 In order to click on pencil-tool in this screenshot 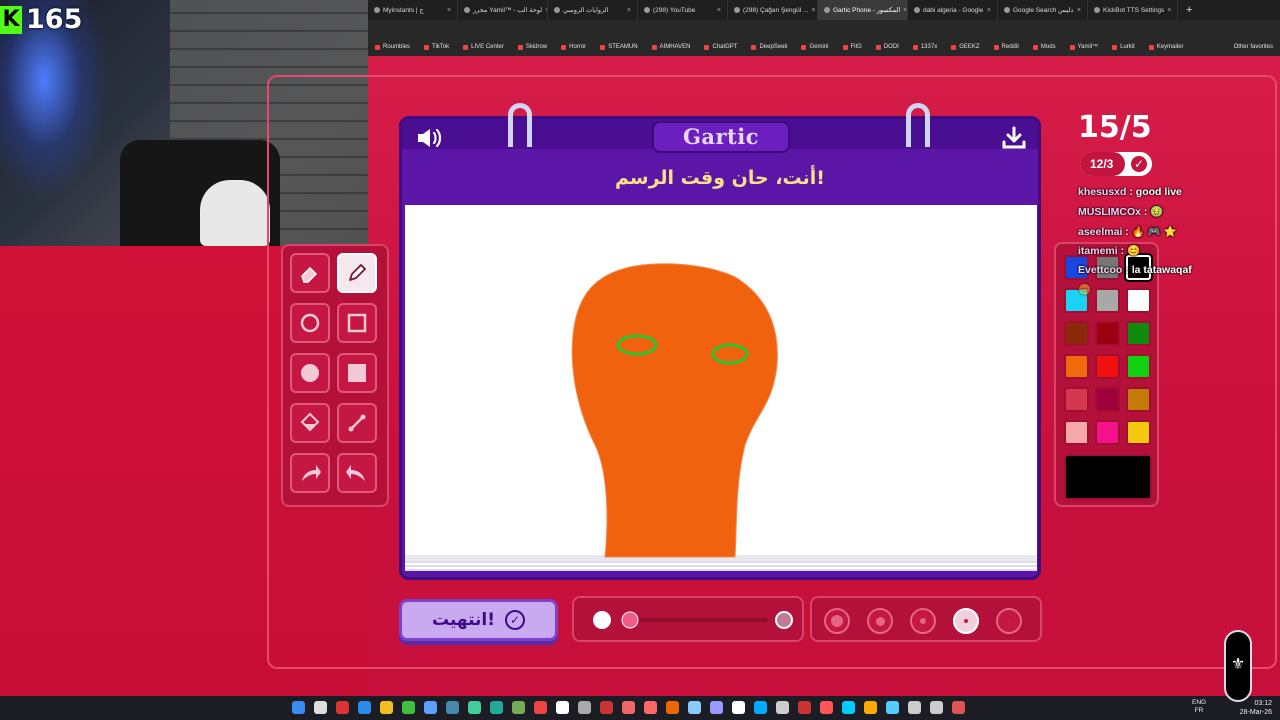, I will do `click(357, 273)`.